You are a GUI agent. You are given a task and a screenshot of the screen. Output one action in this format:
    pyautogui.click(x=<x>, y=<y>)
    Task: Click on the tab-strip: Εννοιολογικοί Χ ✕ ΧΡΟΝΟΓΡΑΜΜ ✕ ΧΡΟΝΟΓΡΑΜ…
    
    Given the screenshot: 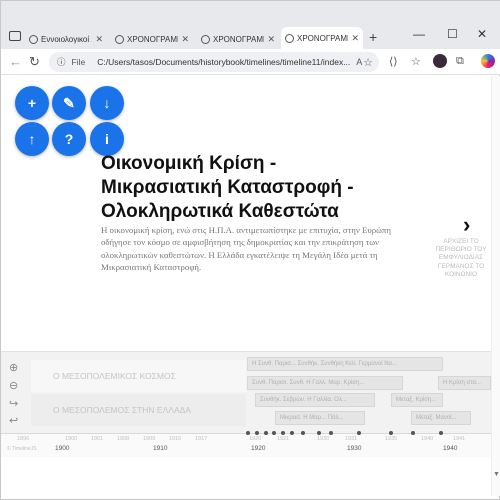 What is the action you would take?
    pyautogui.click(x=250, y=25)
    